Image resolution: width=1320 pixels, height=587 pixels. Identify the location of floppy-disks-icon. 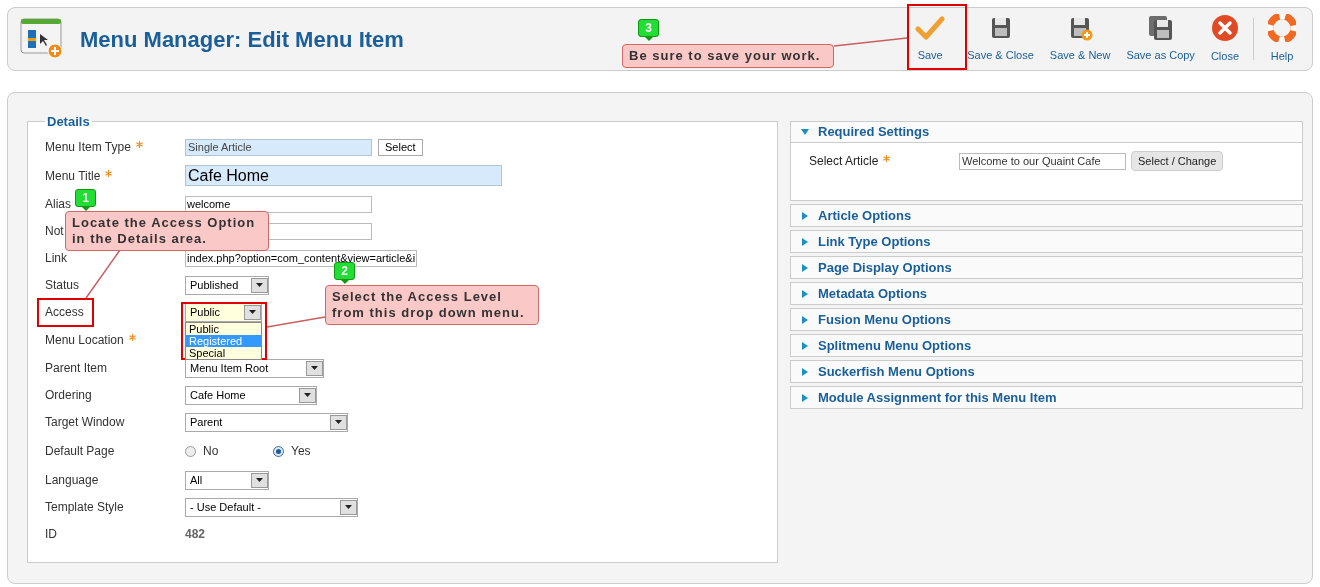
(1160, 27).